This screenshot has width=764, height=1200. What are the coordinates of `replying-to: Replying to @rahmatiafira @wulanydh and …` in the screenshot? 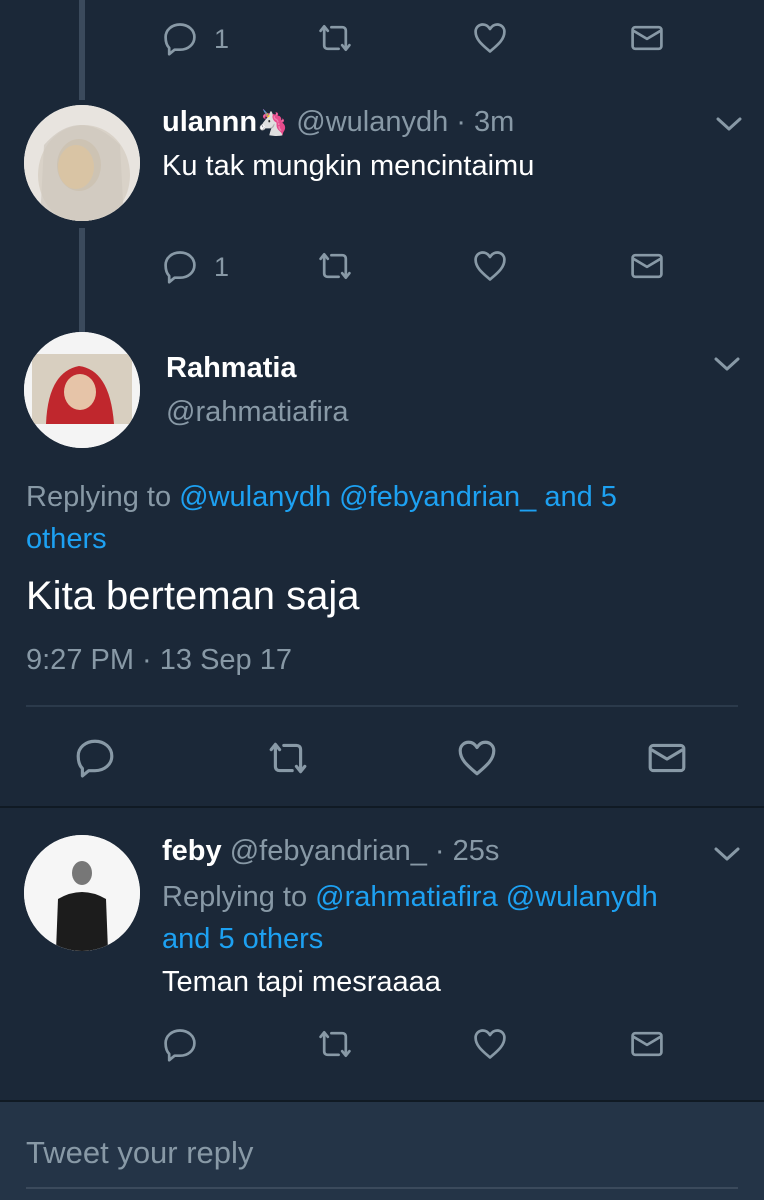 It's located at (410, 918).